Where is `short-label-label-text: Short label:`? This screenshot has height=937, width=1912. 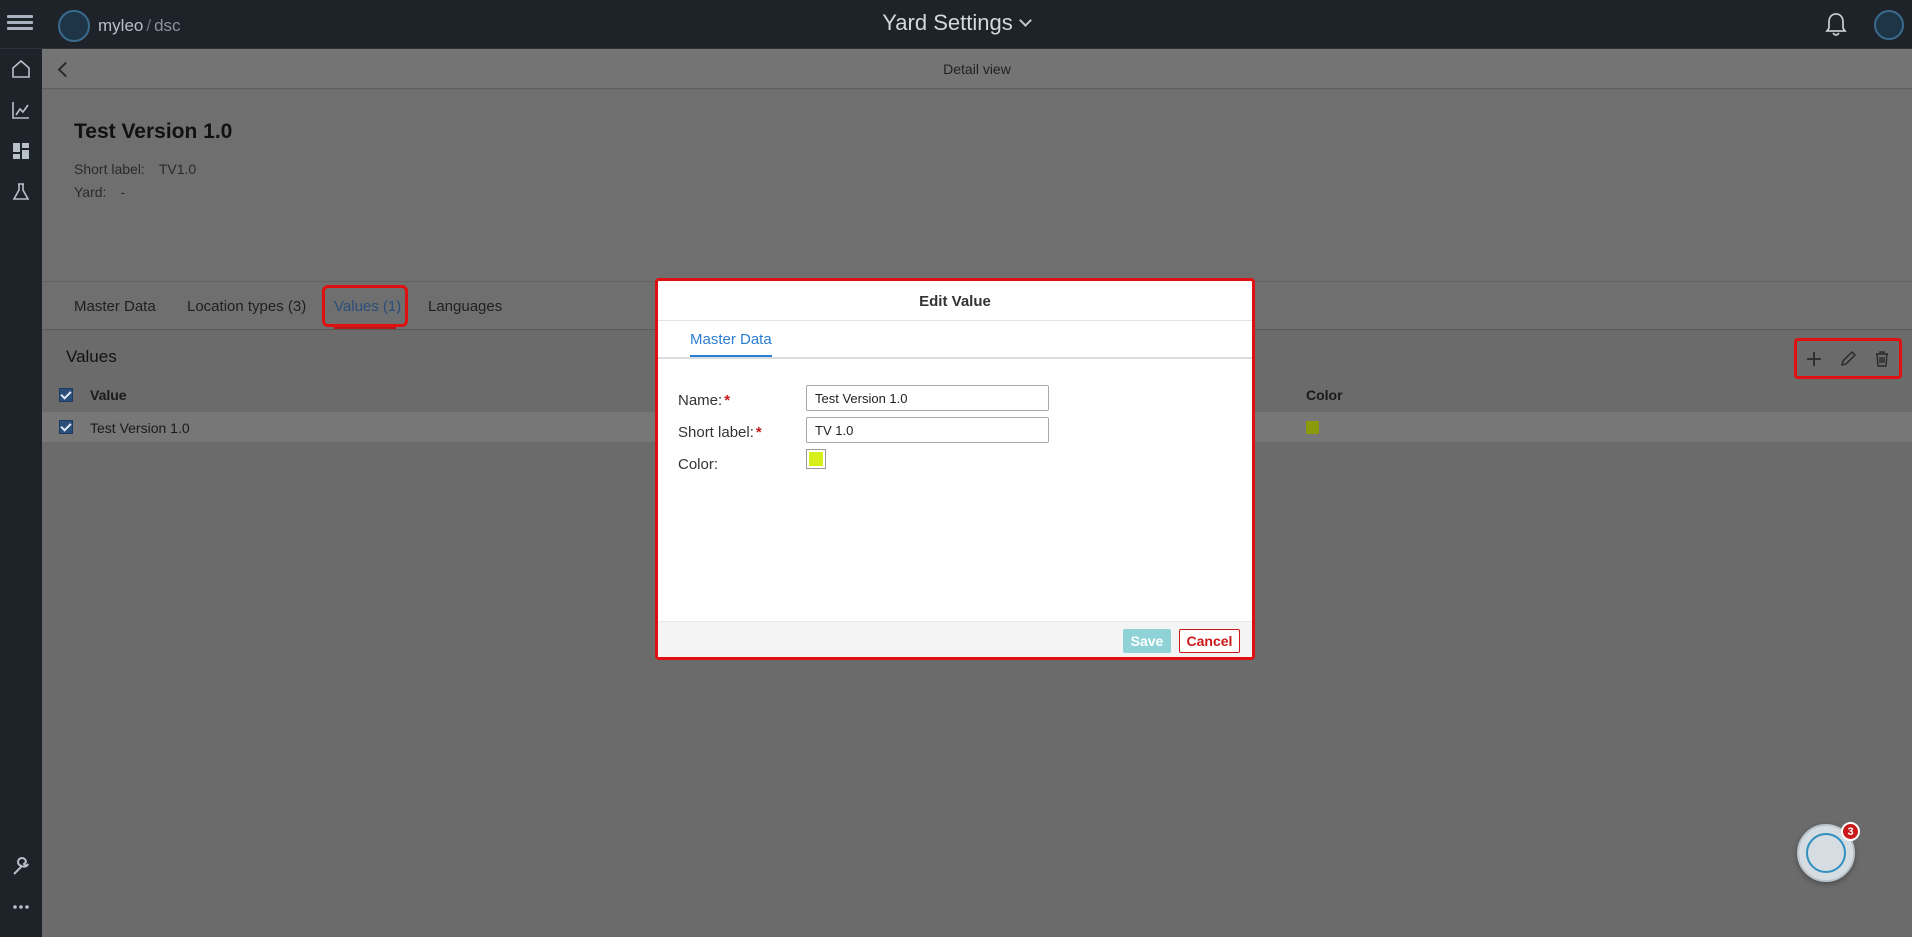 short-label-label-text: Short label: is located at coordinates (716, 432).